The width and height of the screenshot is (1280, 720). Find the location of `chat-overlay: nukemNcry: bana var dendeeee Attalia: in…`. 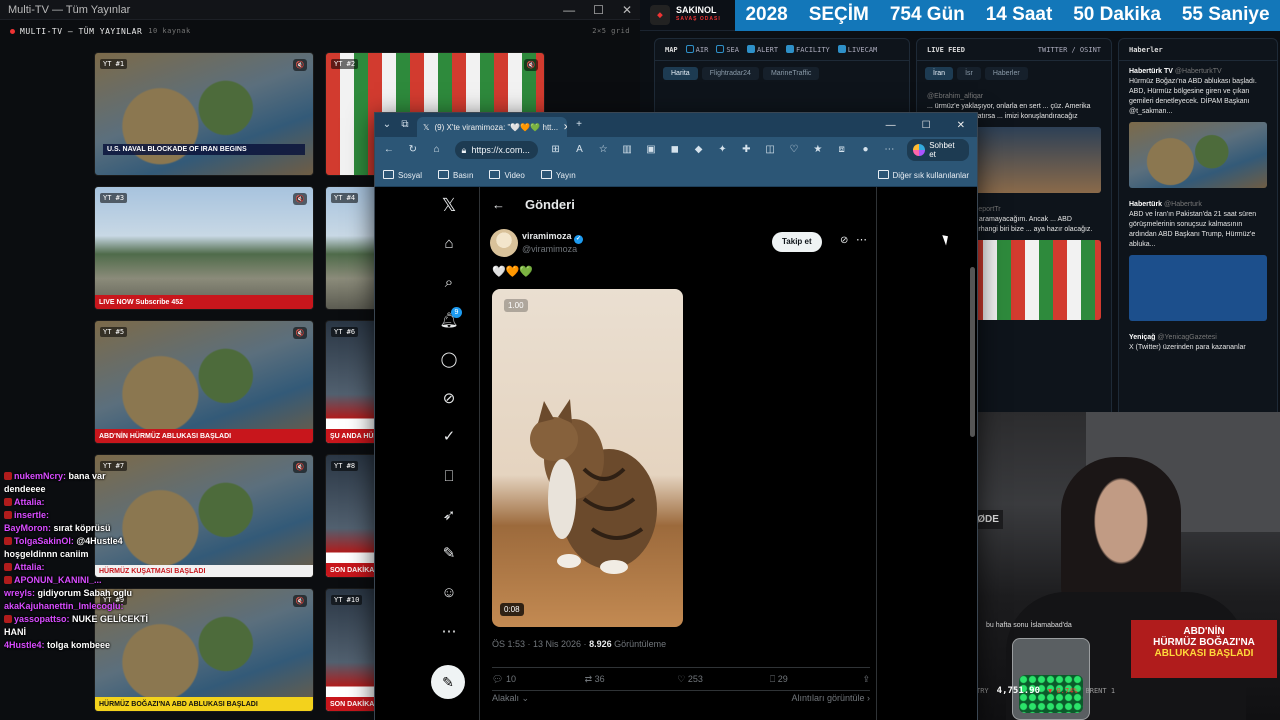

chat-overlay: nukemNcry: bana var dendeeee Attalia: in… is located at coordinates (79, 561).